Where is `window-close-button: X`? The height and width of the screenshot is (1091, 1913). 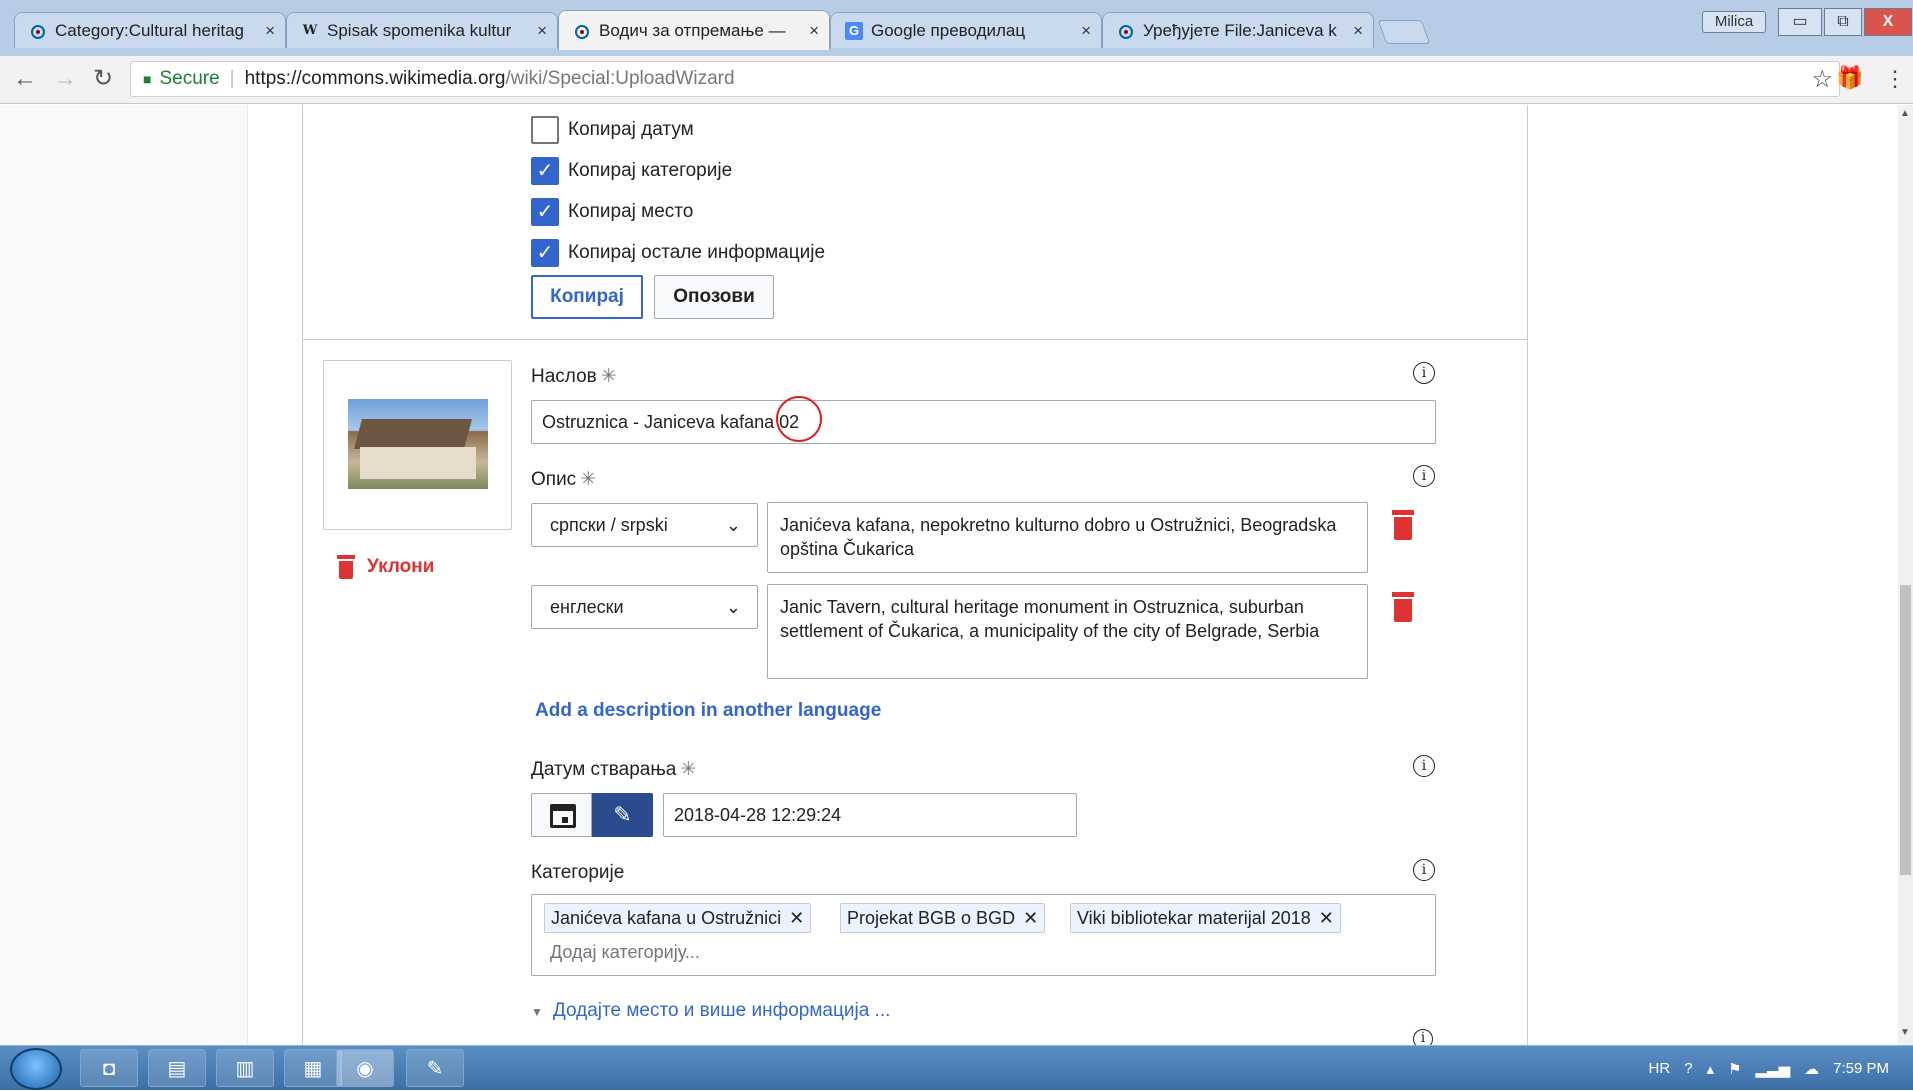 window-close-button: X is located at coordinates (1888, 22).